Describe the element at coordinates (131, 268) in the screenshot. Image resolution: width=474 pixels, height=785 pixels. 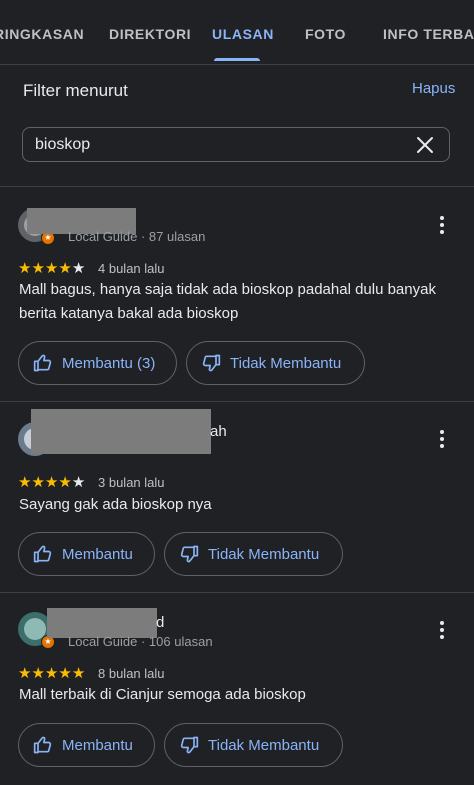
I see `review-date: 4 bulan lalu` at that location.